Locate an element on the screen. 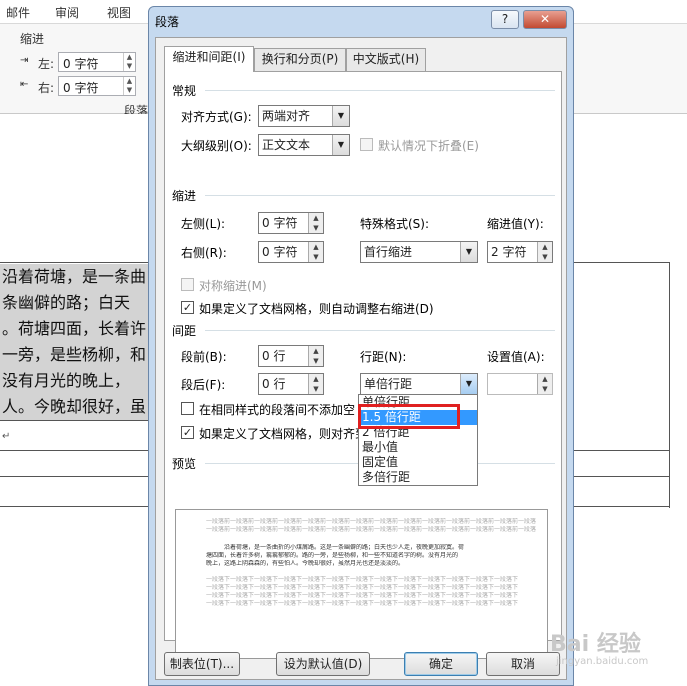  outline-level-label: 大纲级别(O): is located at coordinates (216, 146).